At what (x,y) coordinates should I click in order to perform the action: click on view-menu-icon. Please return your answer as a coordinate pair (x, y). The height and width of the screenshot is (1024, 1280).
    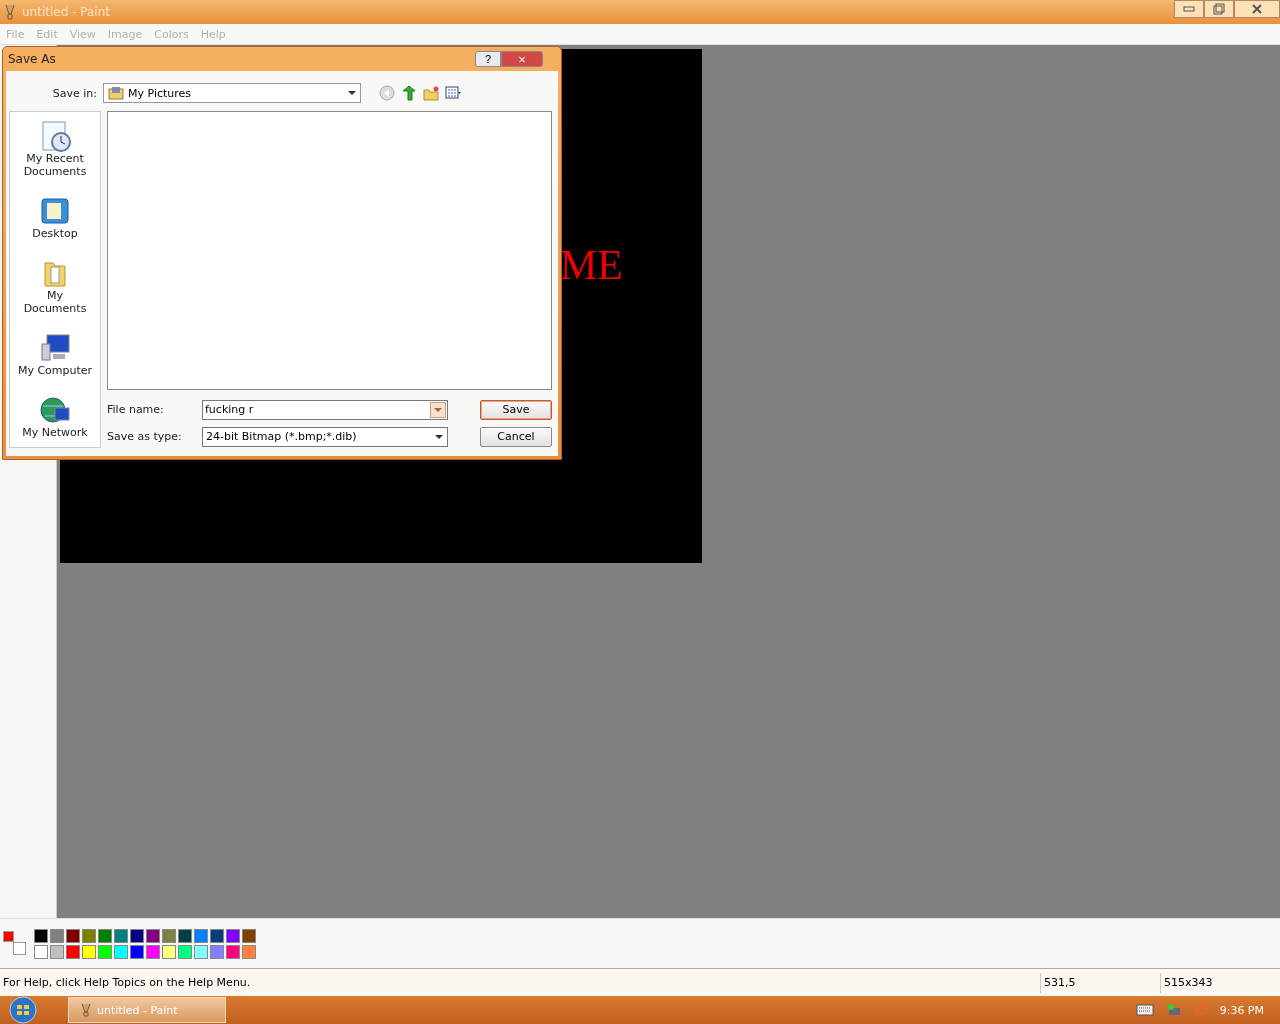
    Looking at the image, I should click on (453, 93).